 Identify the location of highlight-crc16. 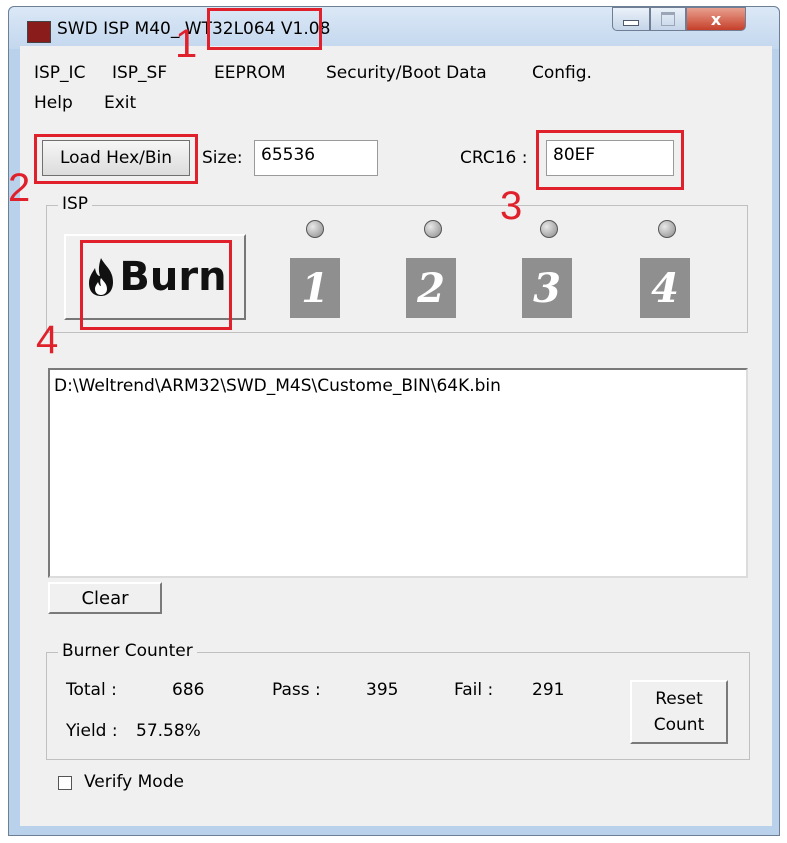
(610, 160).